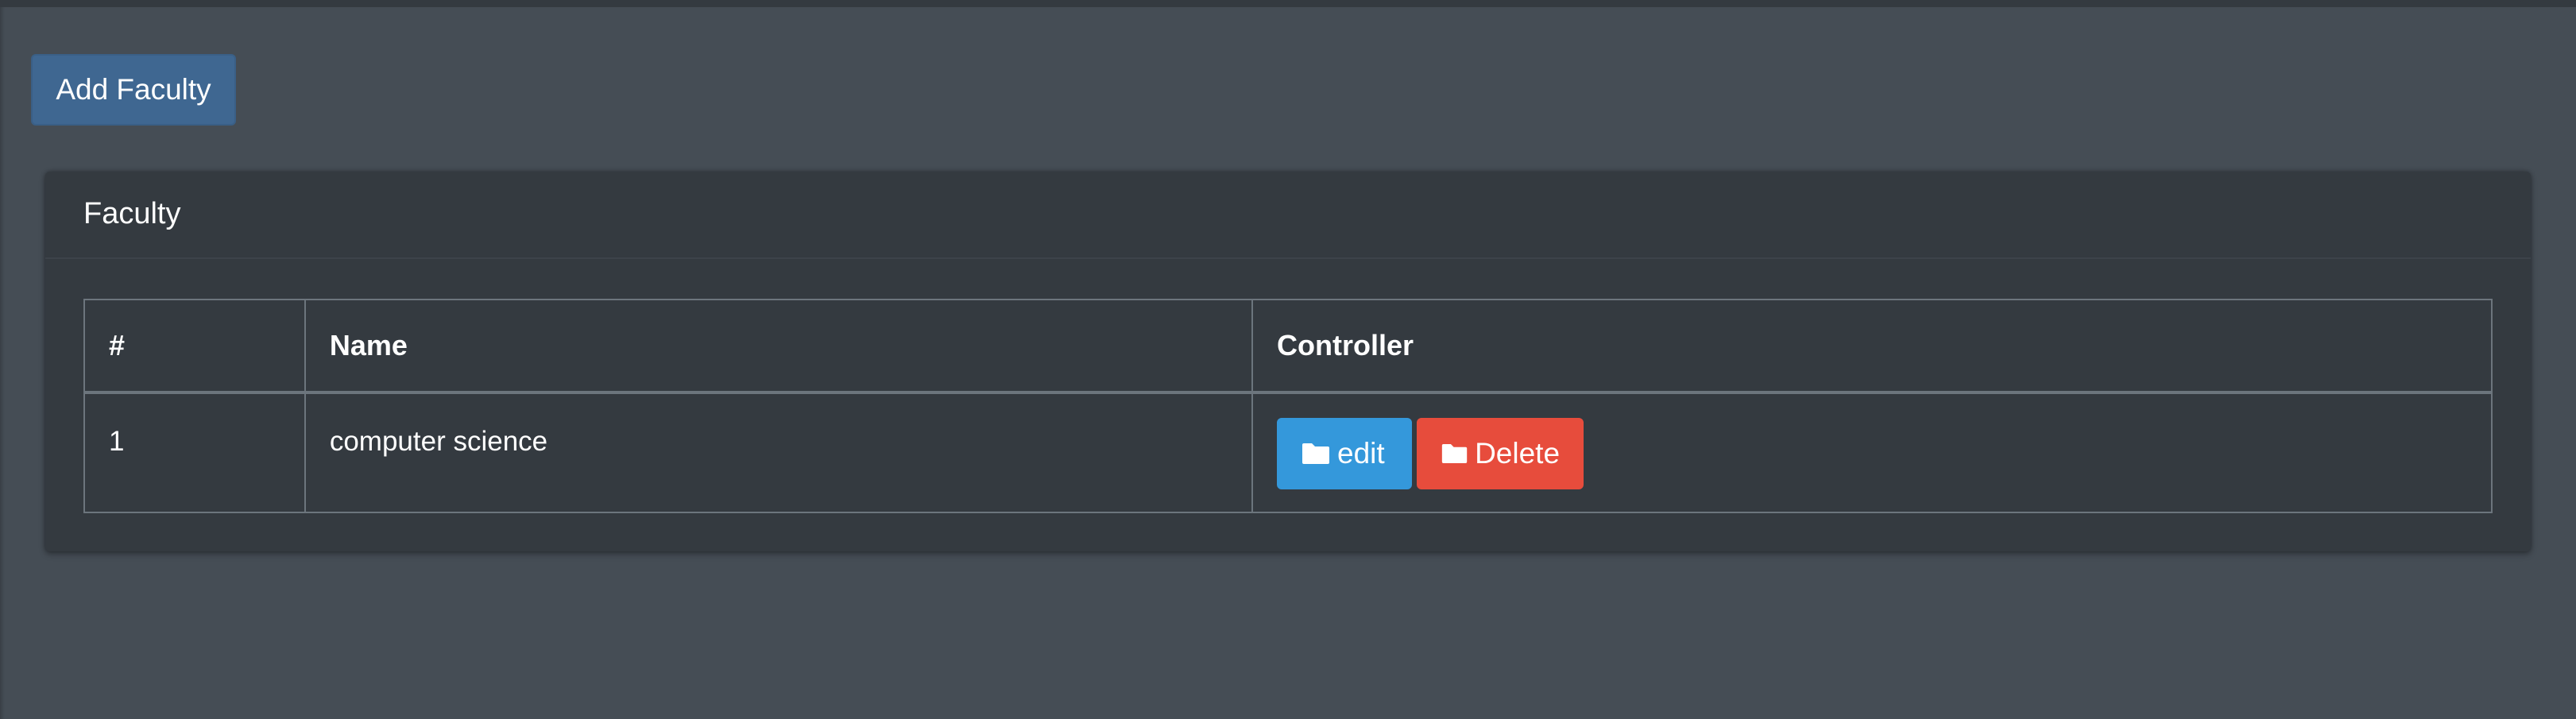 The width and height of the screenshot is (2576, 719). I want to click on header-name: Name, so click(779, 346).